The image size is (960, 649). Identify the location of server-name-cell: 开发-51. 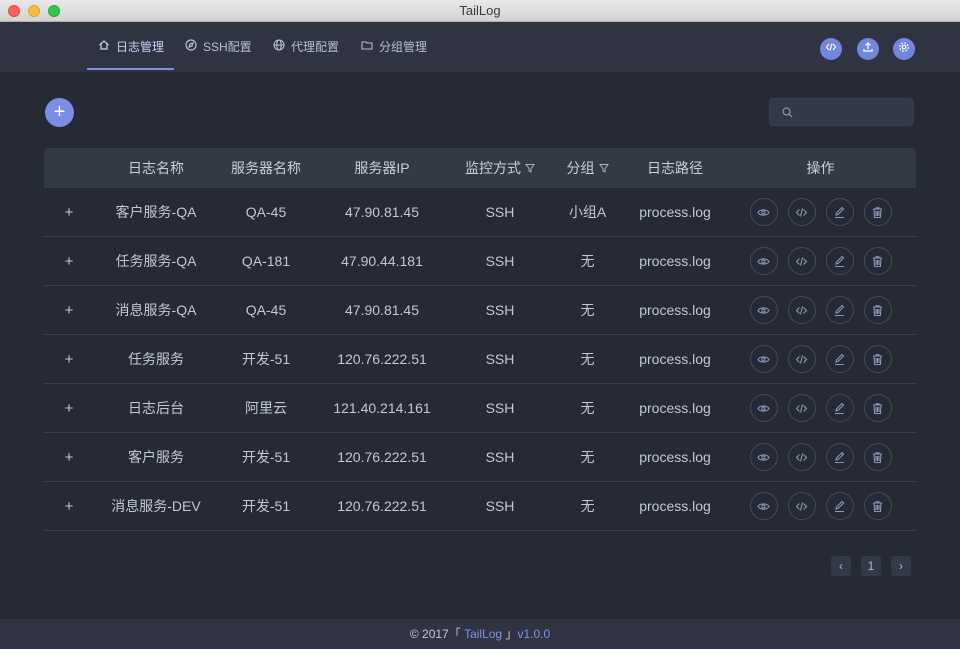
(266, 506).